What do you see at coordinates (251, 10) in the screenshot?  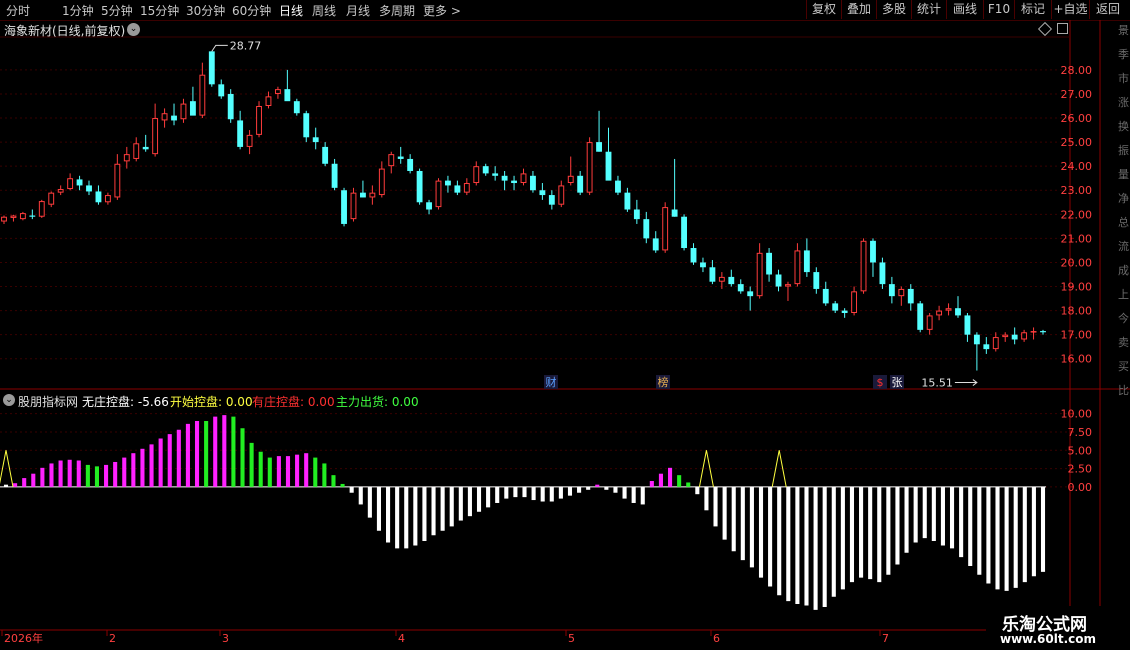 I see `period-tab: 60分钟` at bounding box center [251, 10].